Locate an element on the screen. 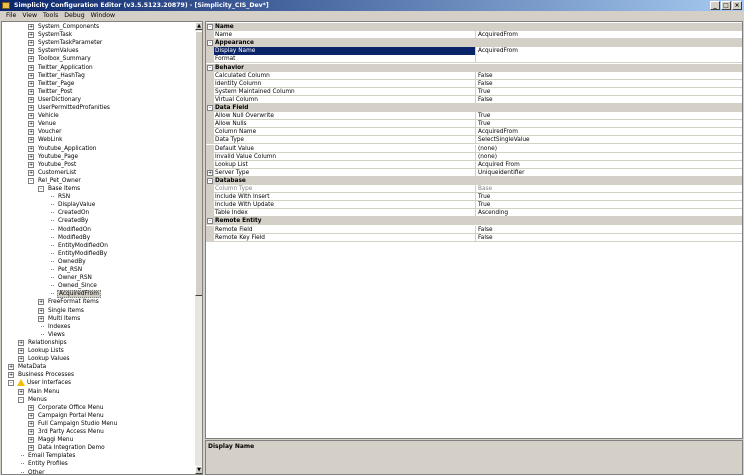  property-row: Data Type SelectSingleValue is located at coordinates (474, 140).